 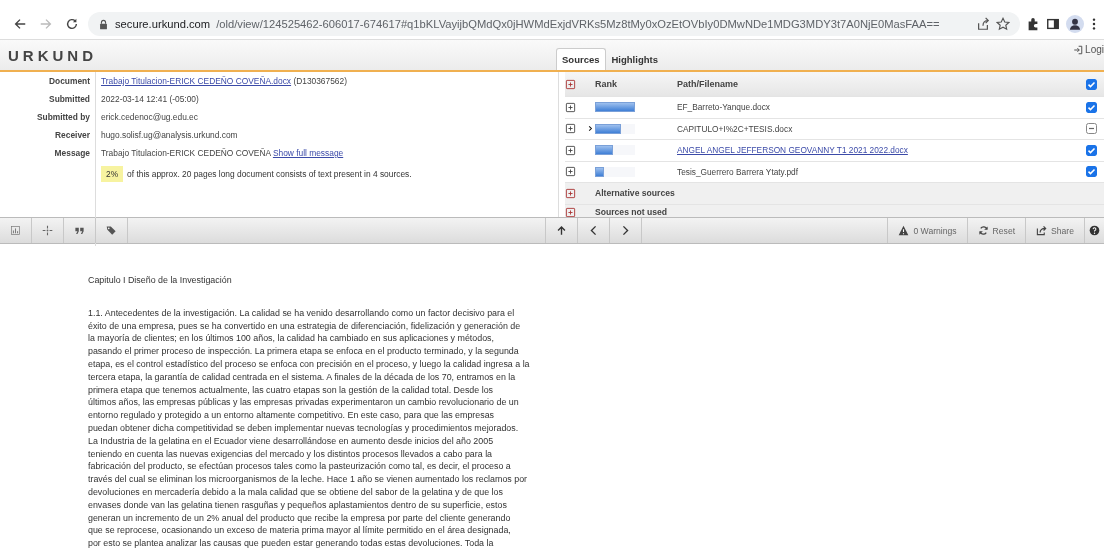 I want to click on field-label: Message, so click(x=48, y=153).